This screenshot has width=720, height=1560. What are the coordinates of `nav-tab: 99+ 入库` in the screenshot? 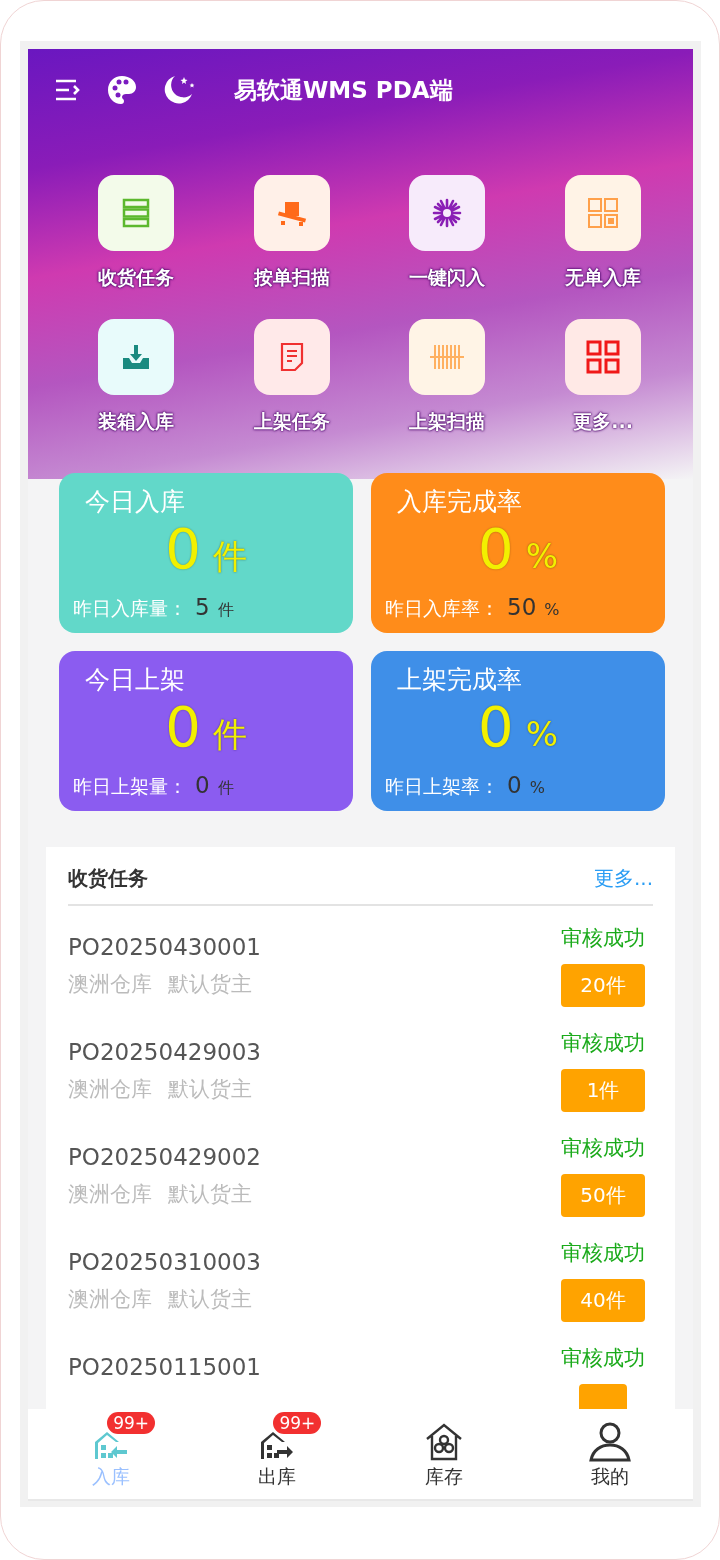 It's located at (111, 1454).